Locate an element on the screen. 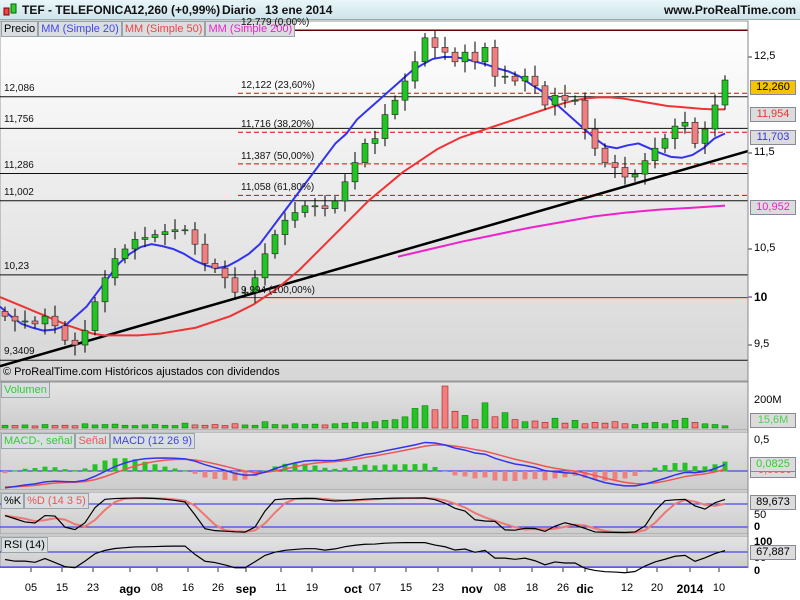 This screenshot has width=800, height=600. volume-legend: Volumen is located at coordinates (25, 390).